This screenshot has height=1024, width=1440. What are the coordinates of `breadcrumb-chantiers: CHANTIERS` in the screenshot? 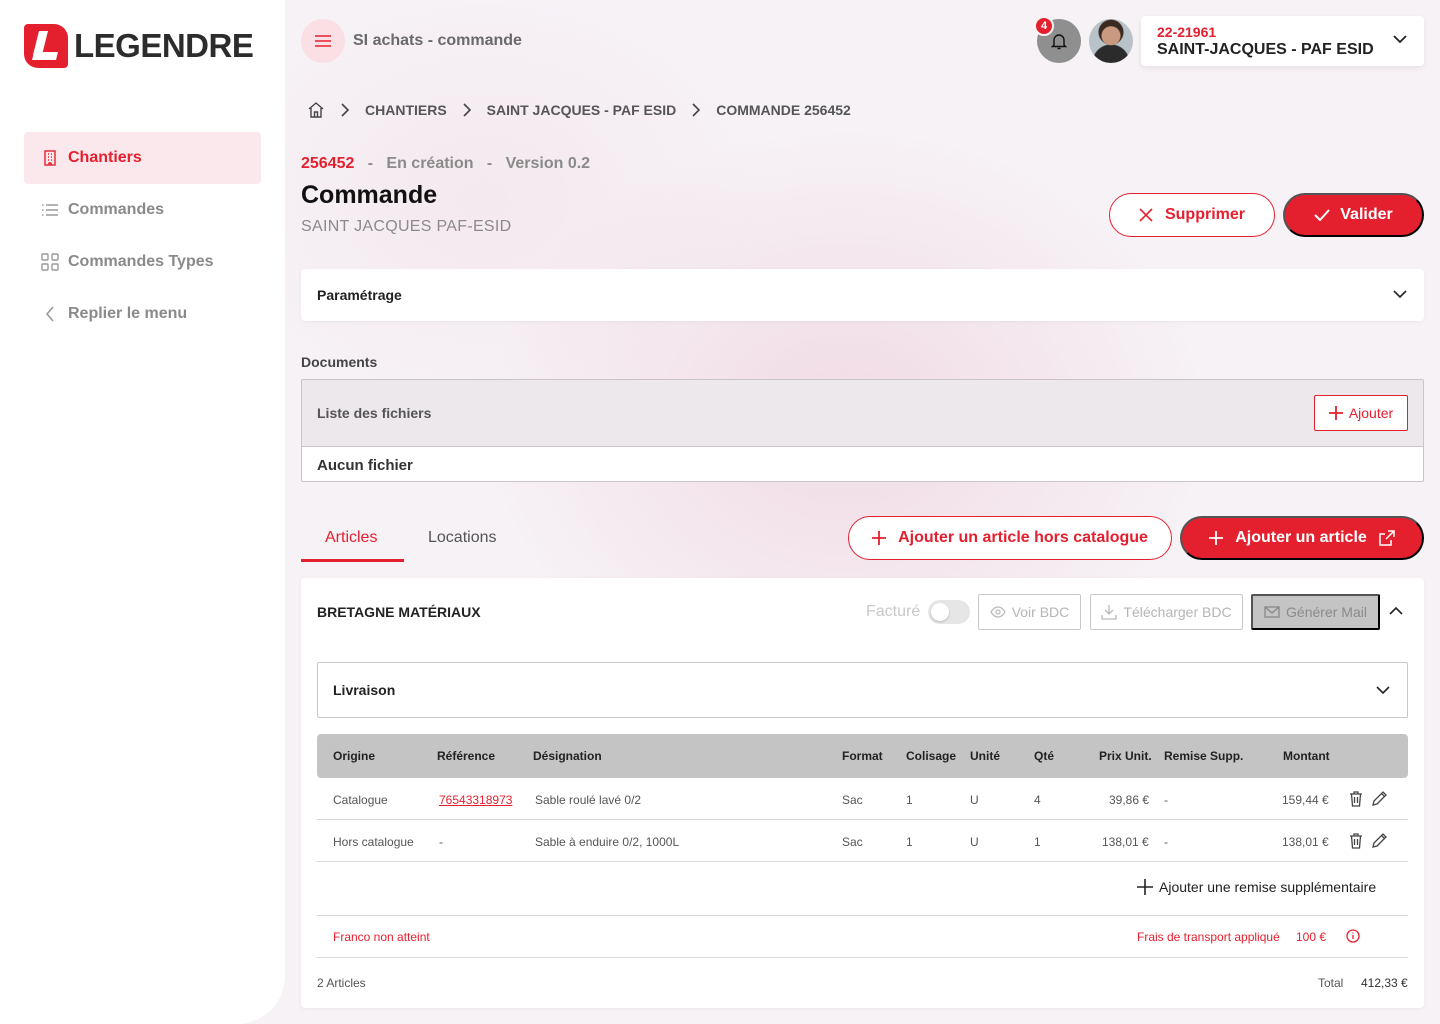 It's located at (406, 110).